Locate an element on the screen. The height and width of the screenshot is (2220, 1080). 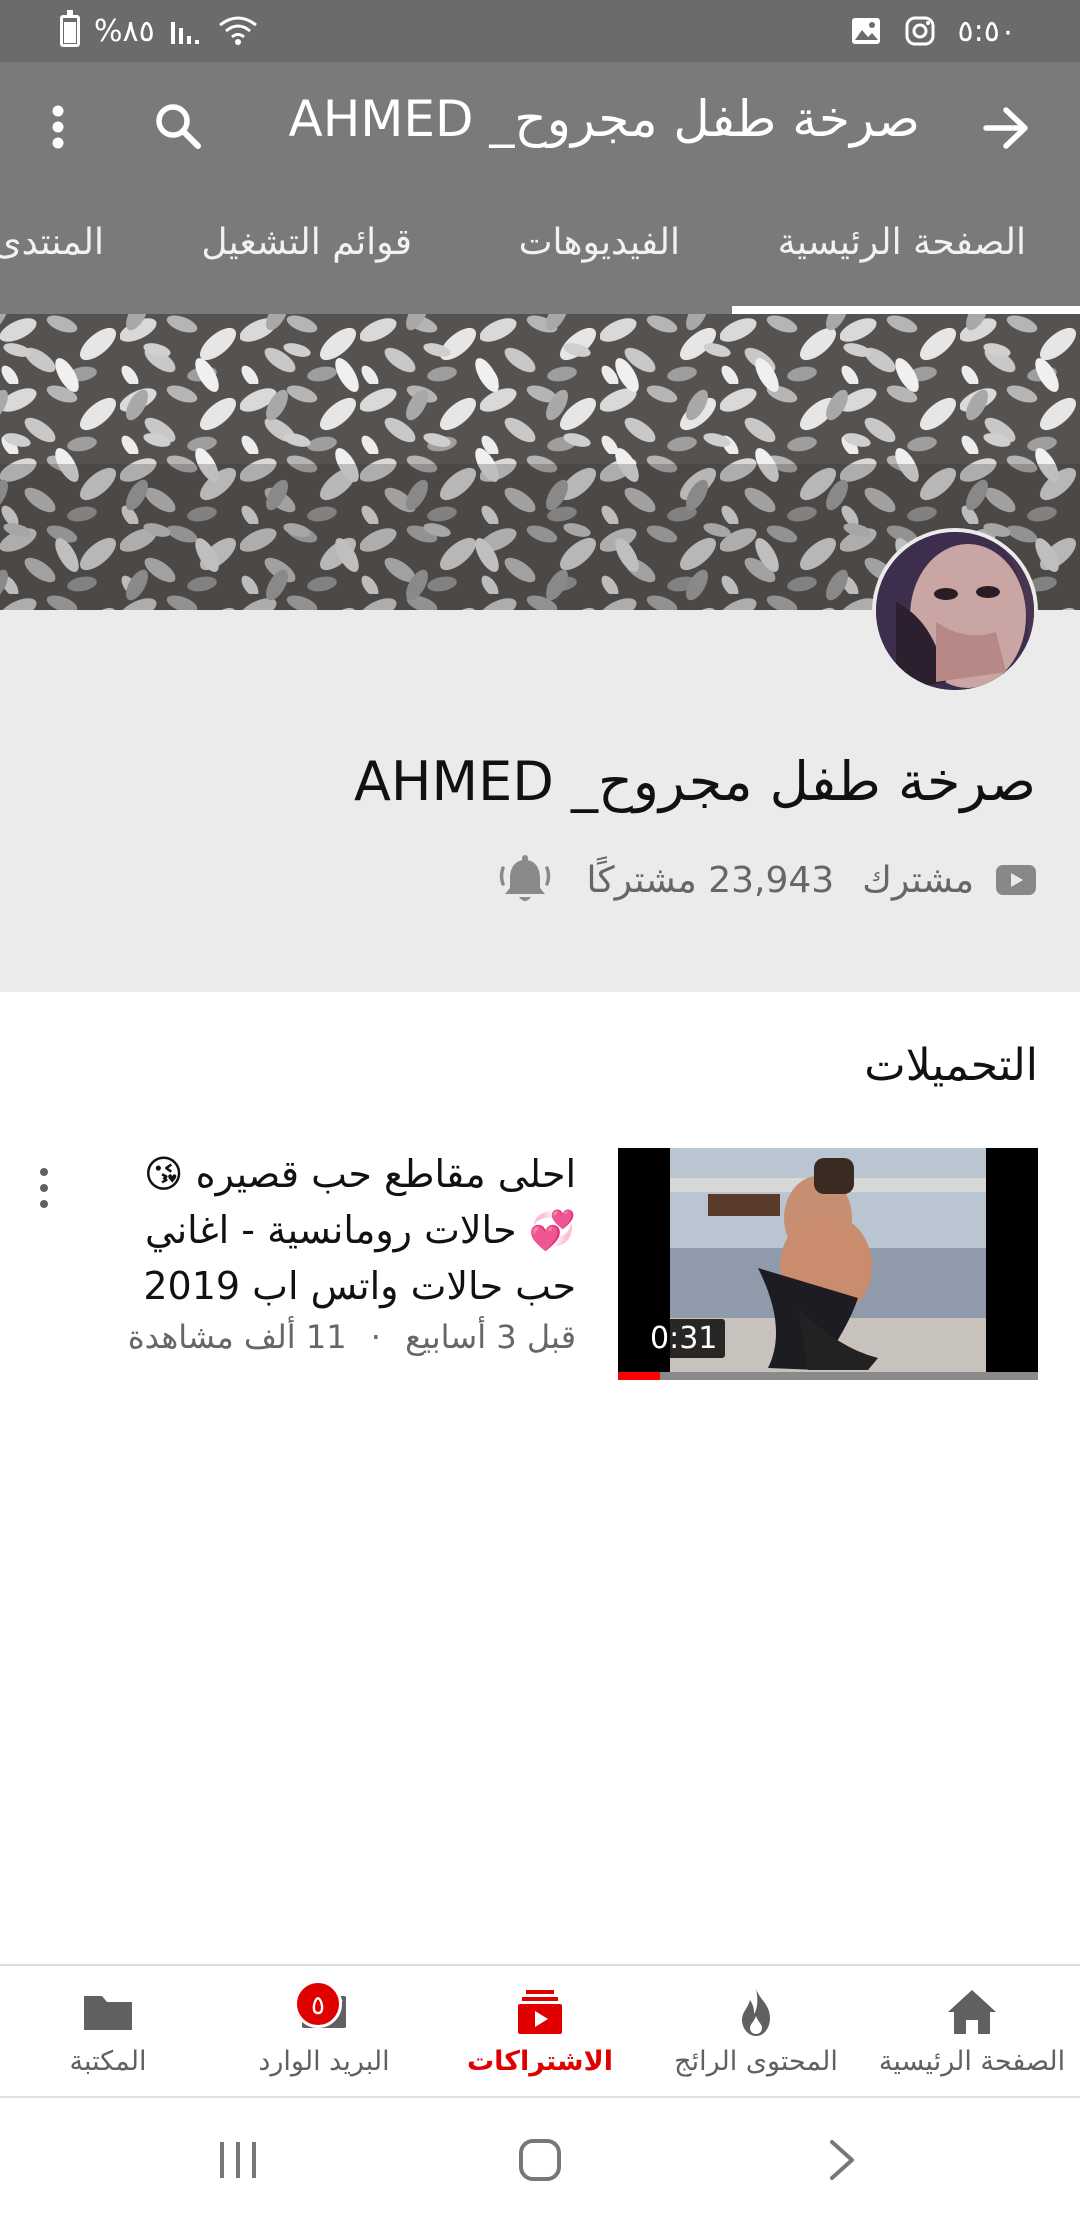
channel-avatar is located at coordinates (955, 611).